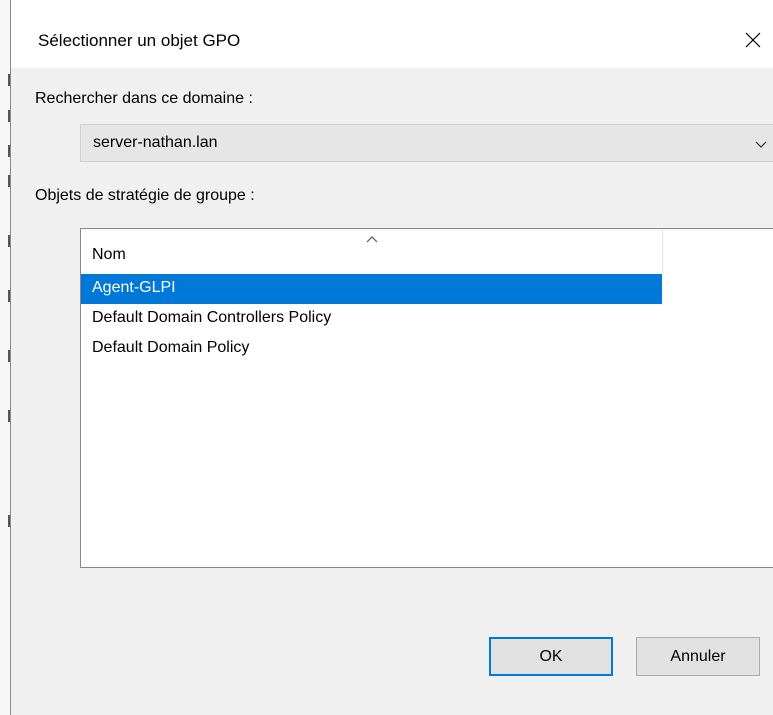 This screenshot has height=715, width=773. Describe the element at coordinates (5, 357) in the screenshot. I see `background-window-edge` at that location.